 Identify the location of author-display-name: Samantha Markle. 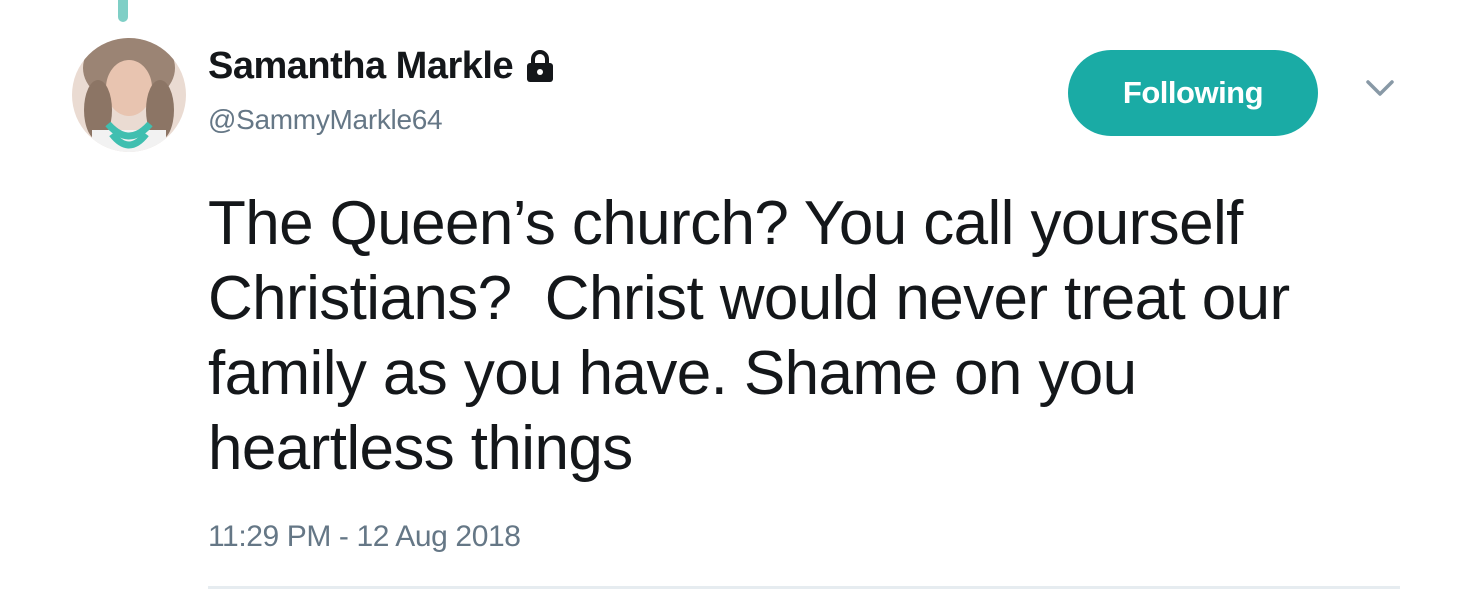
(361, 66).